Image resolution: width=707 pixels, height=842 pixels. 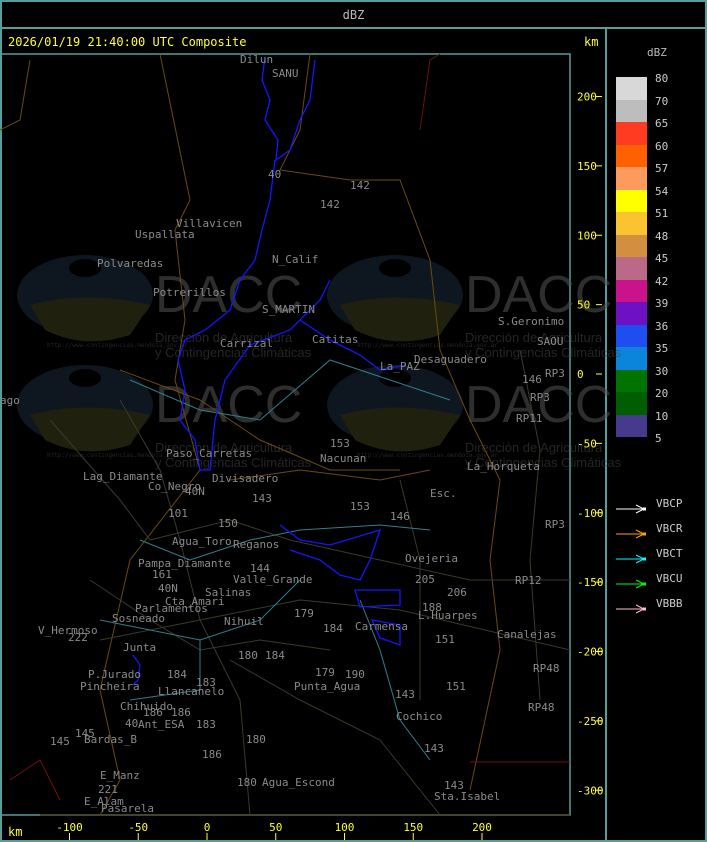 I want to click on x-tick-label: 0, so click(x=207, y=827).